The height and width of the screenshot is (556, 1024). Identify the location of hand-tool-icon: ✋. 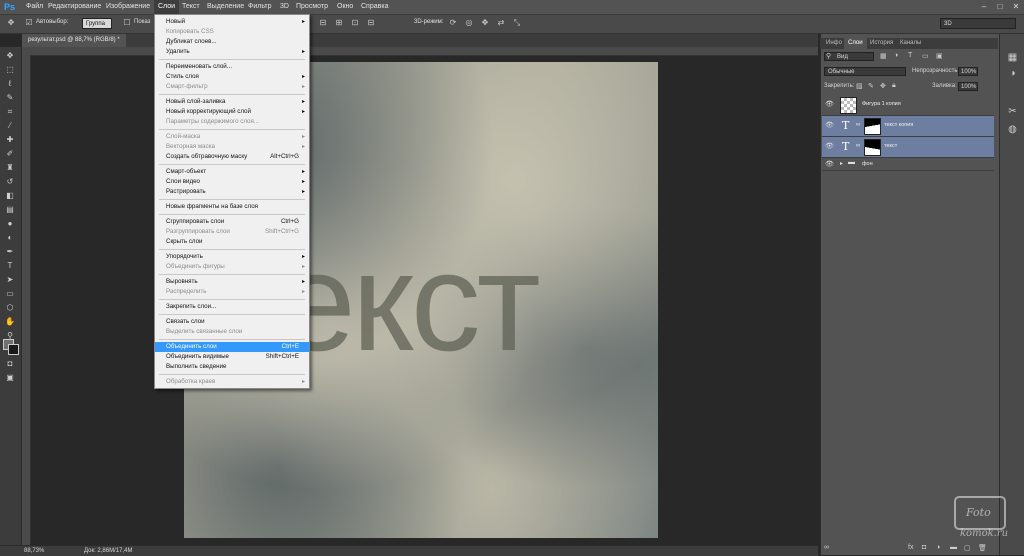
(10, 322).